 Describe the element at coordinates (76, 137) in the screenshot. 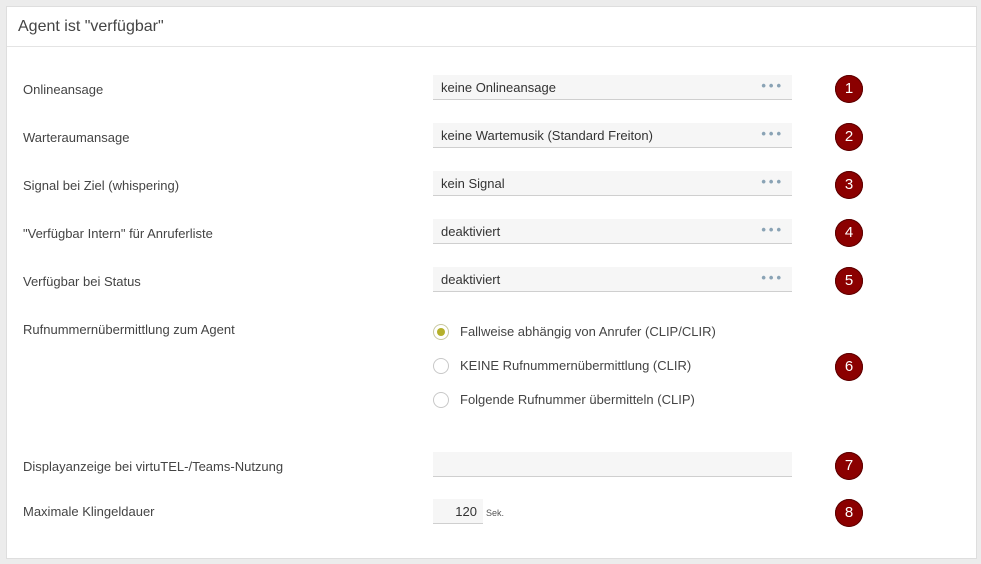

I see `row-label: Warteraumansage` at that location.